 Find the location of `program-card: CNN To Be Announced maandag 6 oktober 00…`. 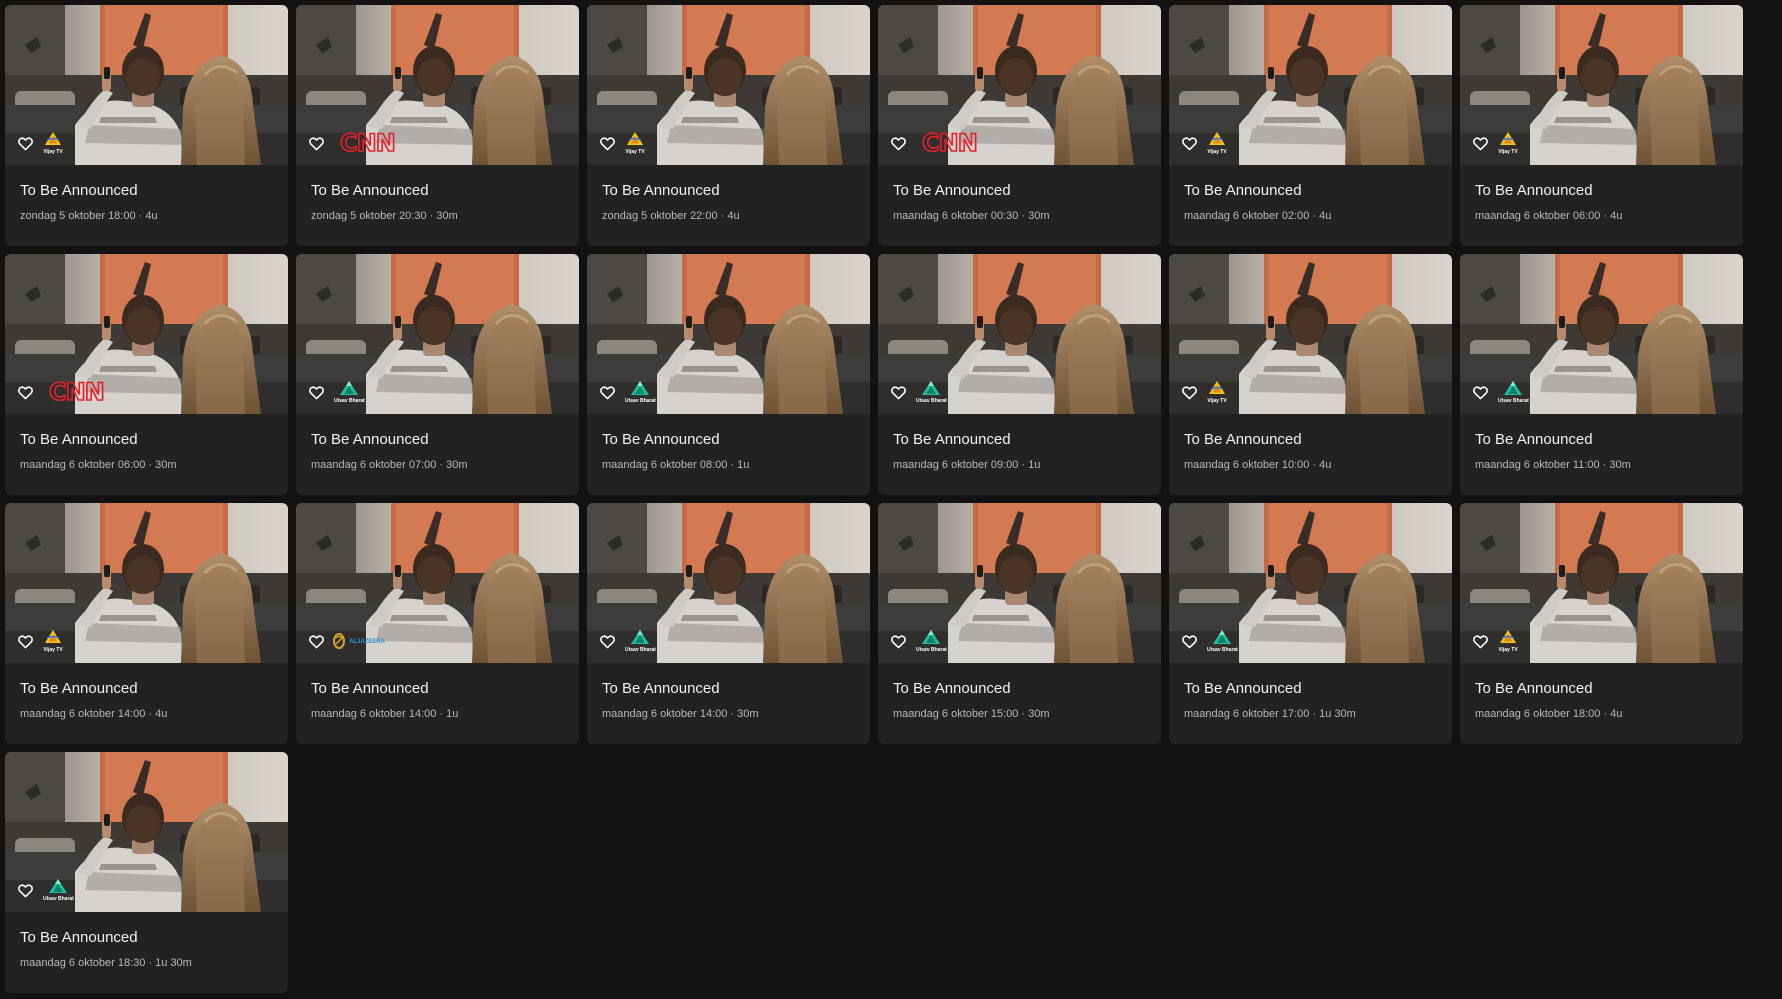

program-card: CNN To Be Announced maandag 6 oktober 00… is located at coordinates (1019, 125).